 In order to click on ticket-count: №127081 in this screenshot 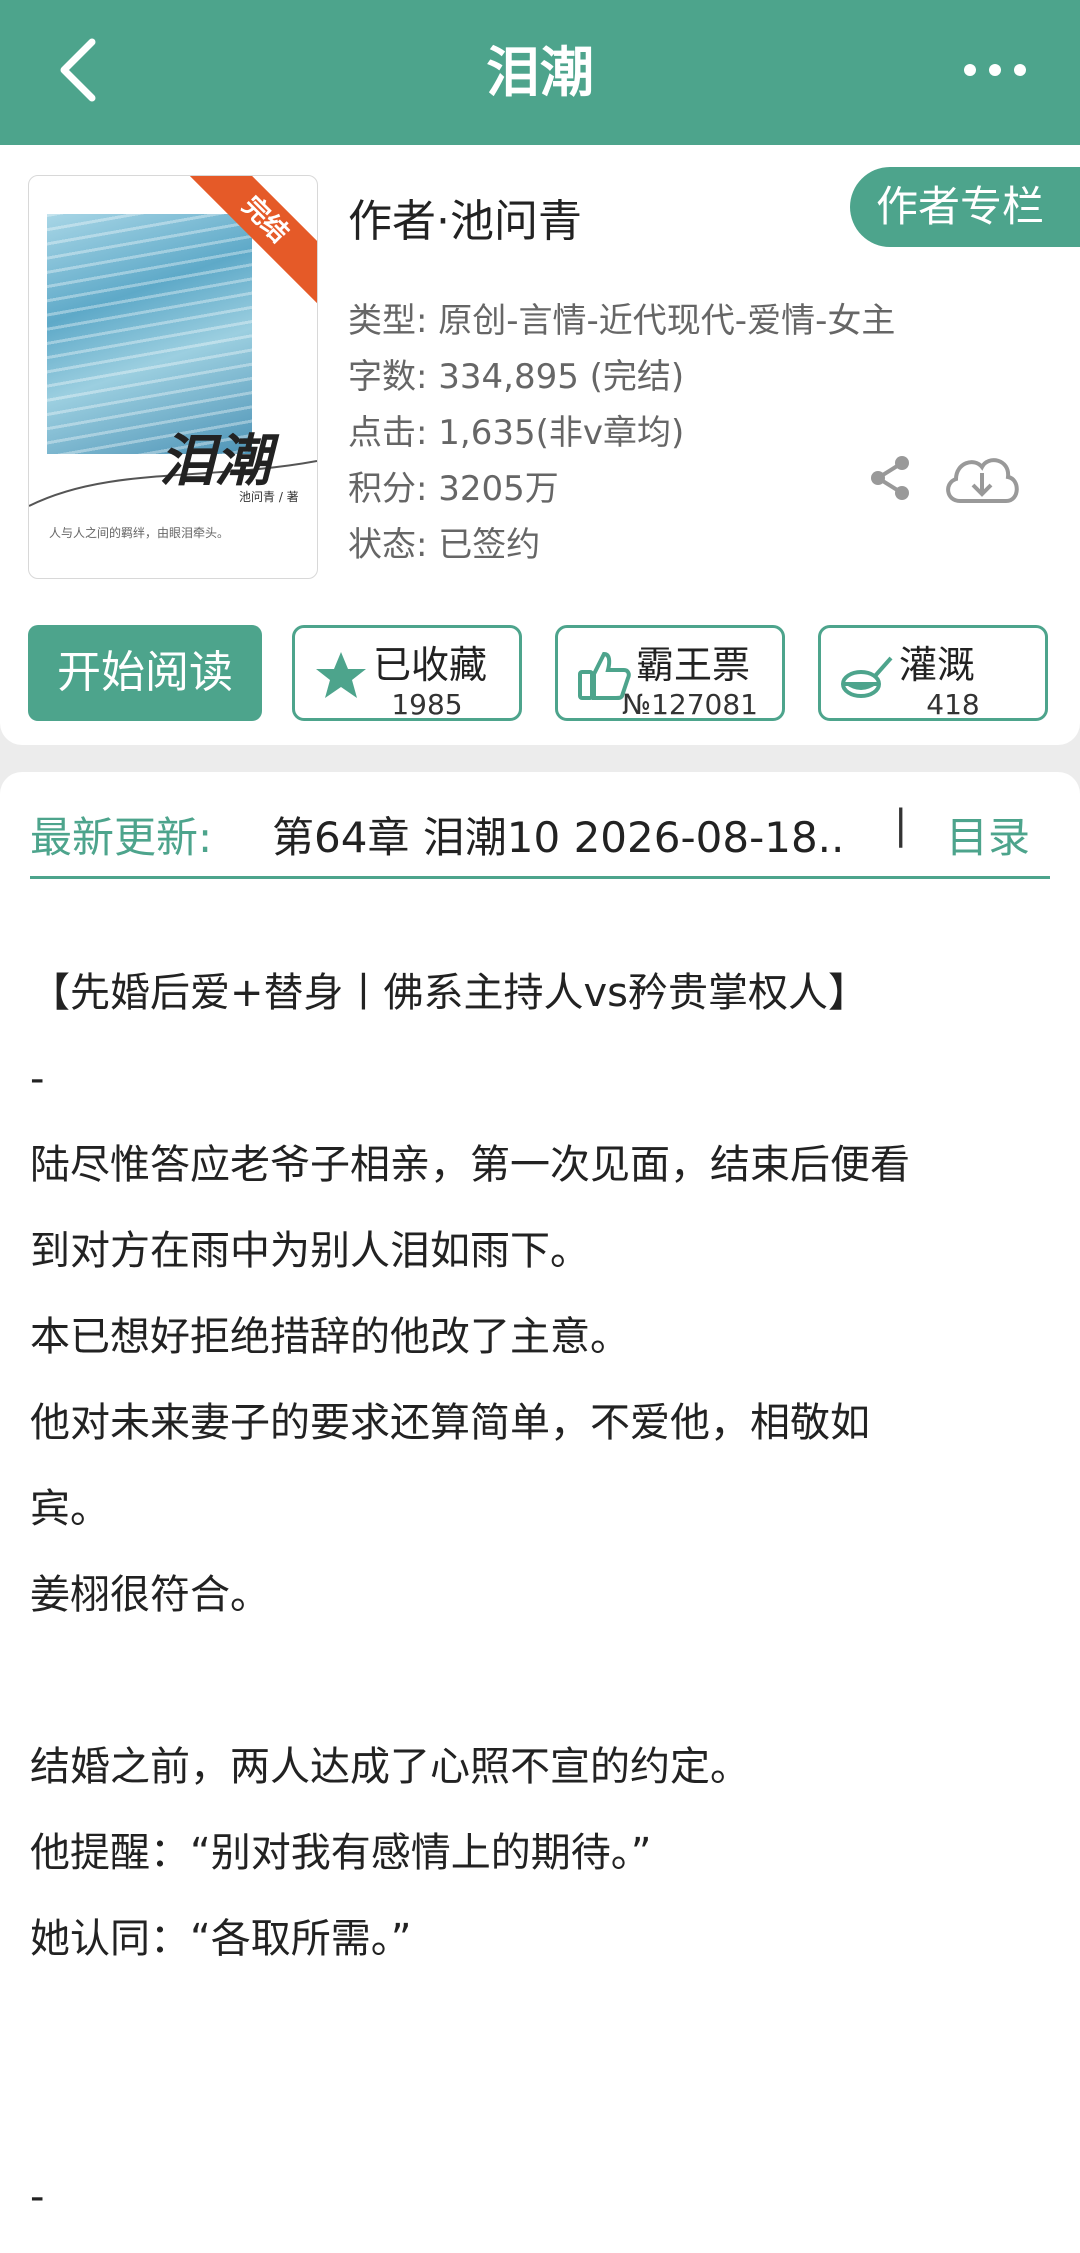, I will do `click(689, 704)`.